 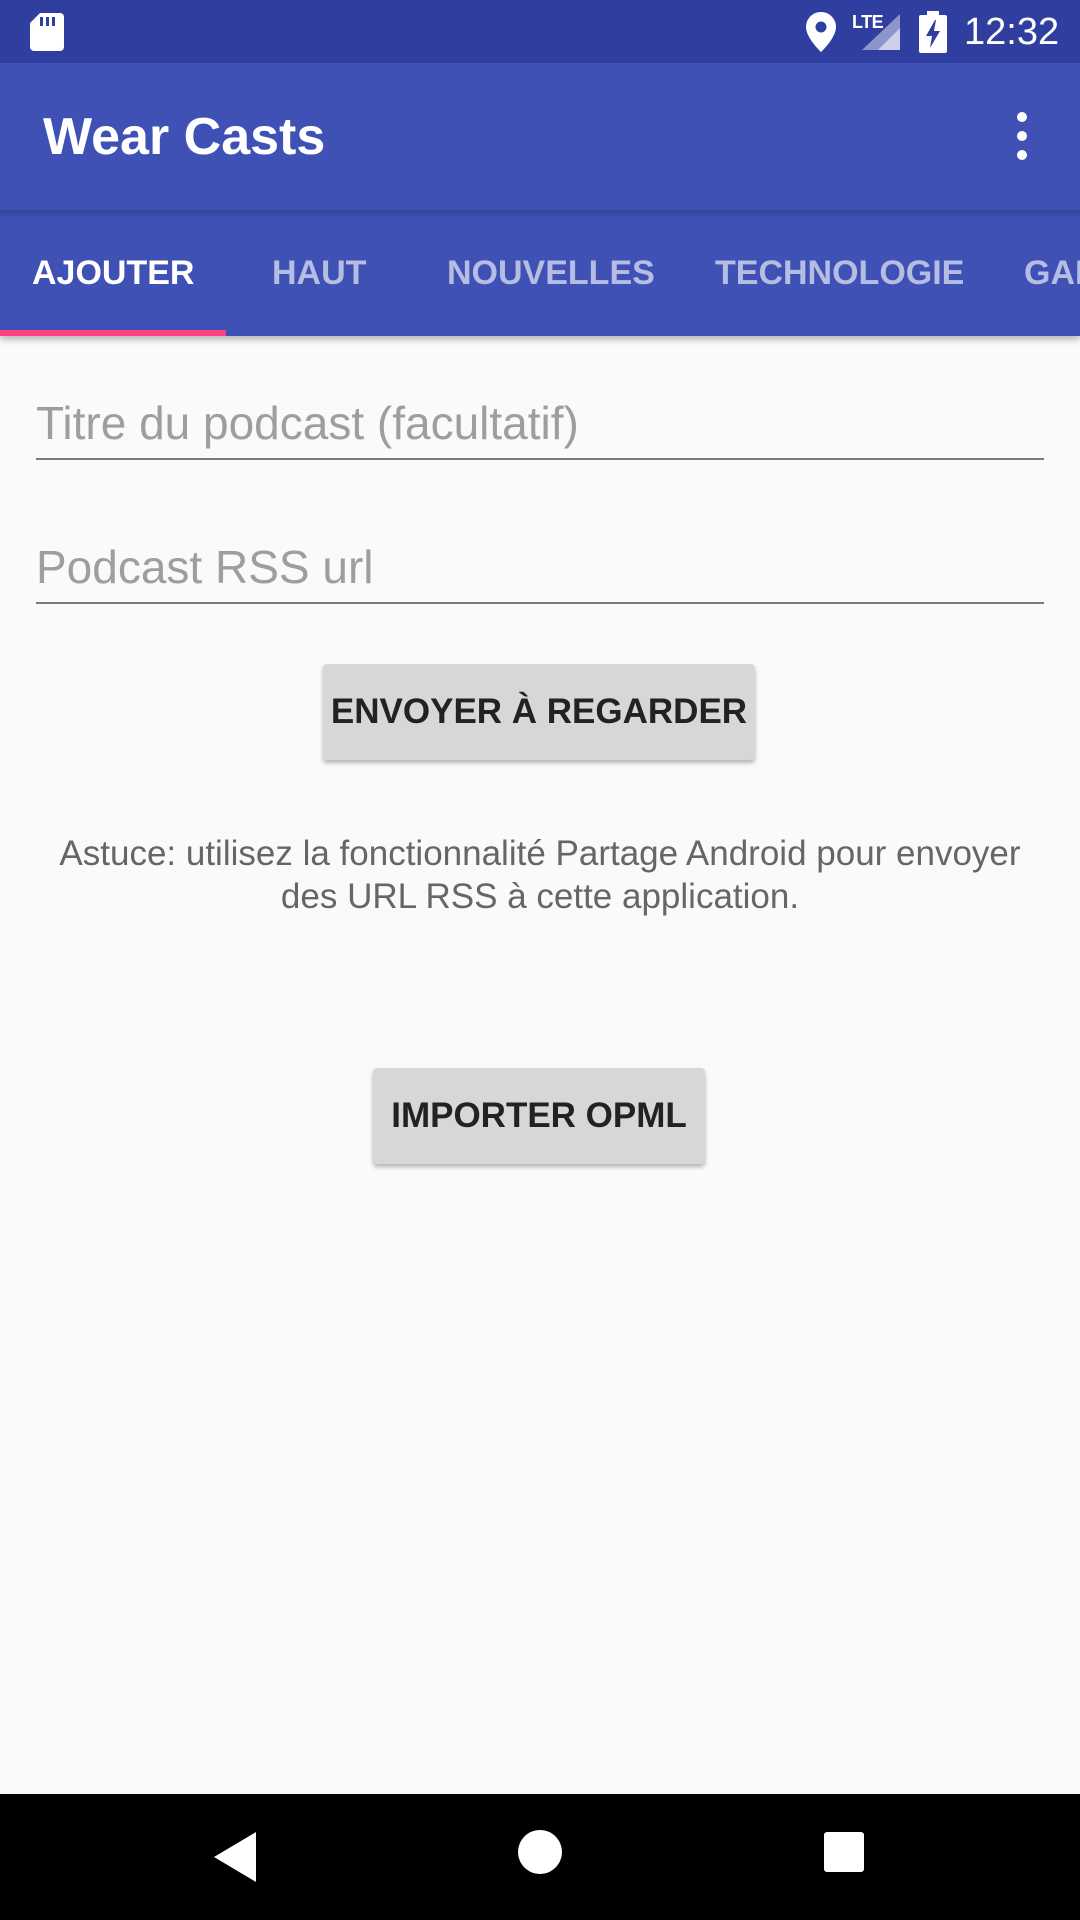 What do you see at coordinates (113, 273) in the screenshot?
I see `tab-ajouter: AJOUTER` at bounding box center [113, 273].